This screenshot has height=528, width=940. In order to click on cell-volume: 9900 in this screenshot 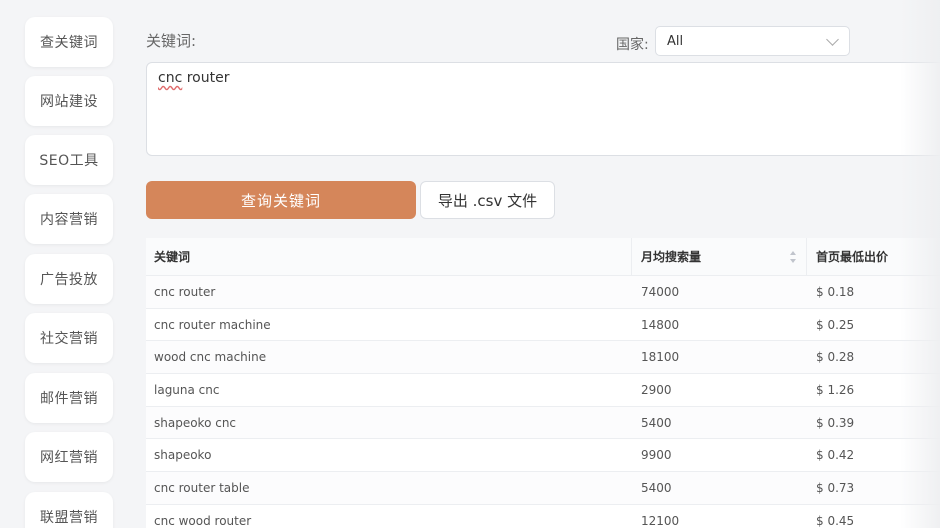, I will do `click(656, 455)`.